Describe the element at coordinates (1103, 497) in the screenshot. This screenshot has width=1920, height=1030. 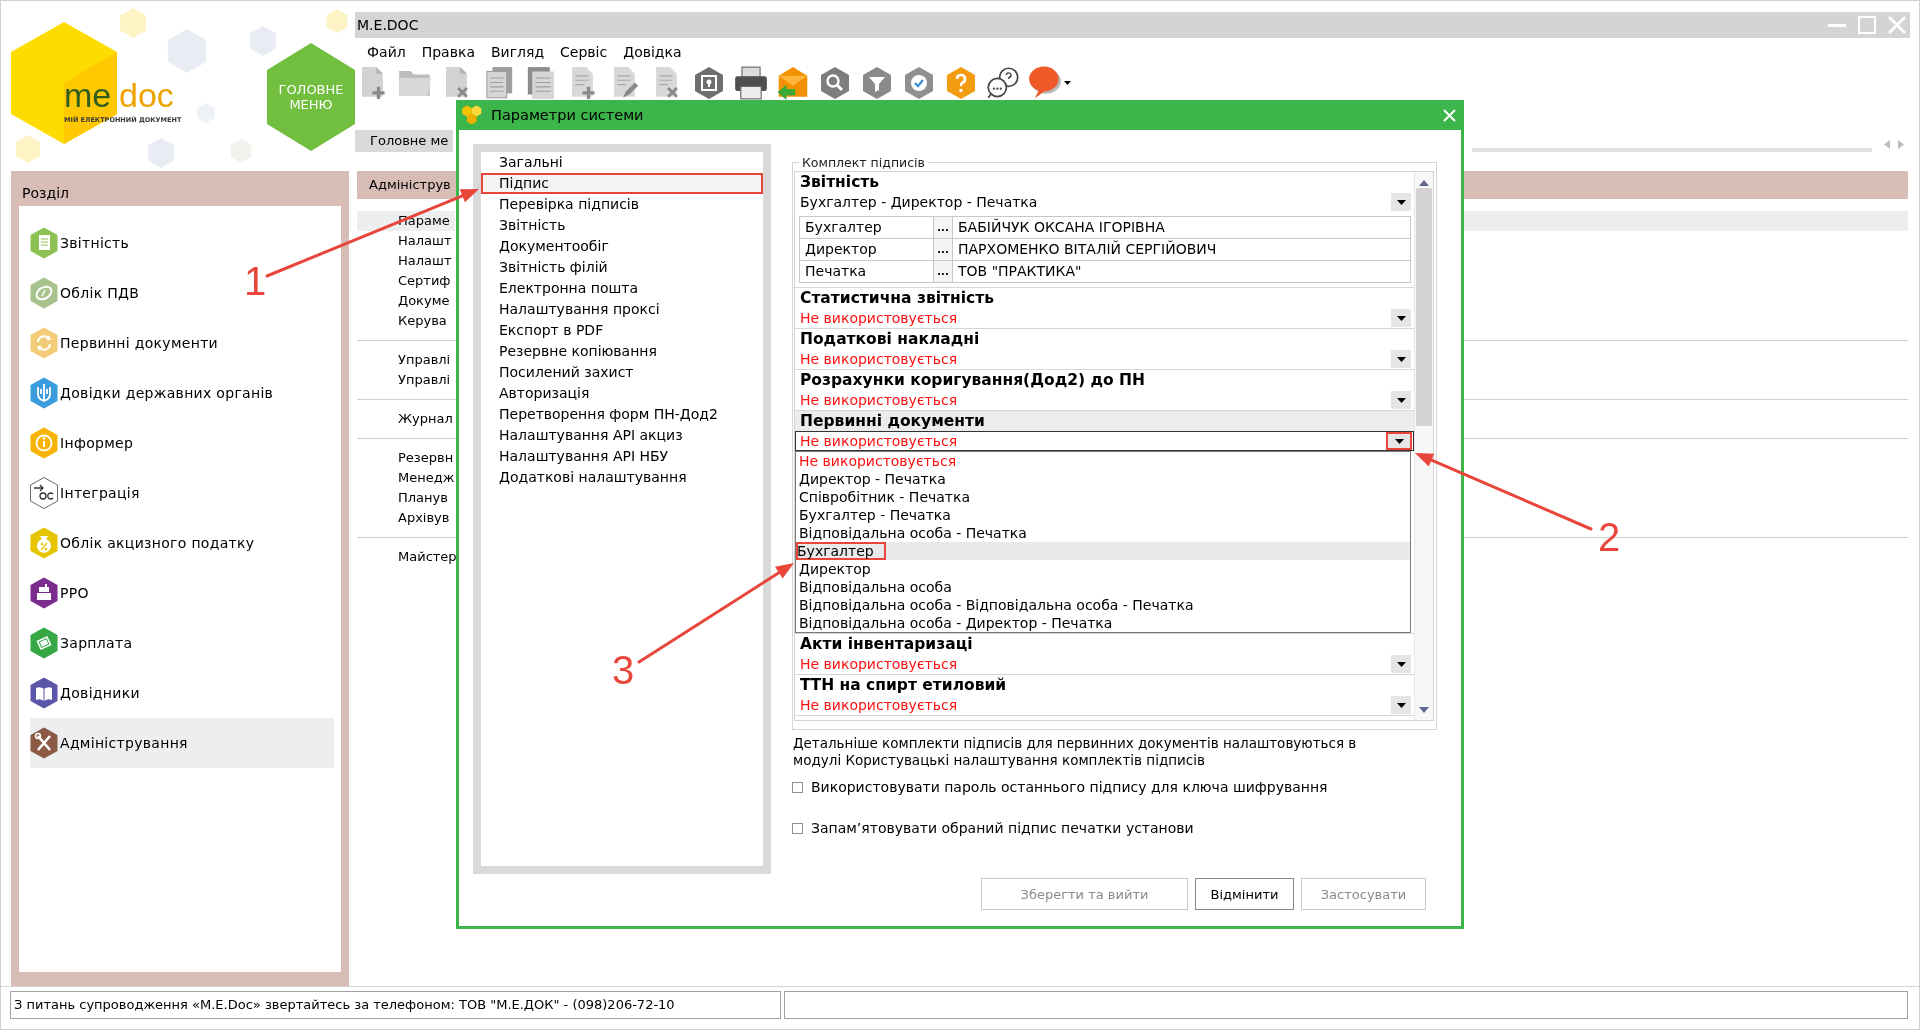
I see `dropdown-option: Співробітник - Печатка` at that location.